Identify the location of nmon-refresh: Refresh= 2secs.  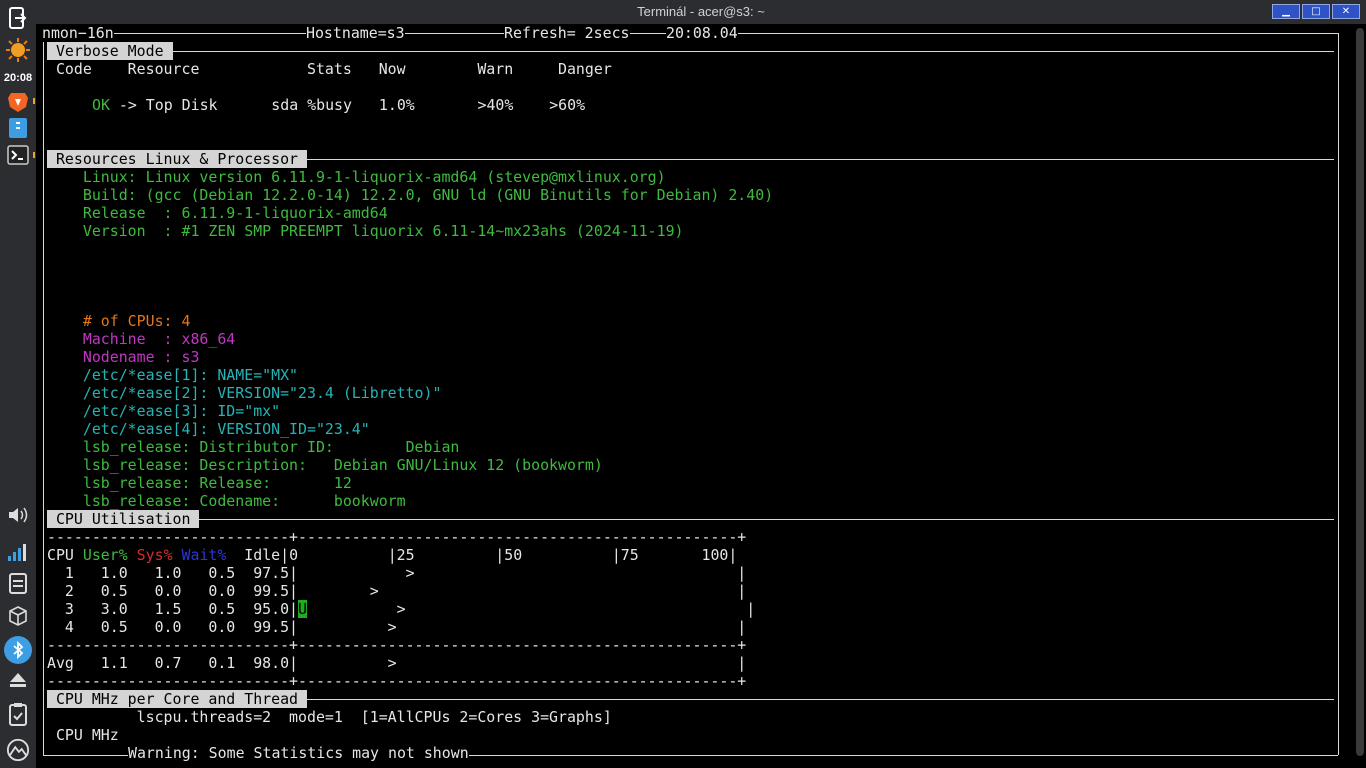
(567, 33).